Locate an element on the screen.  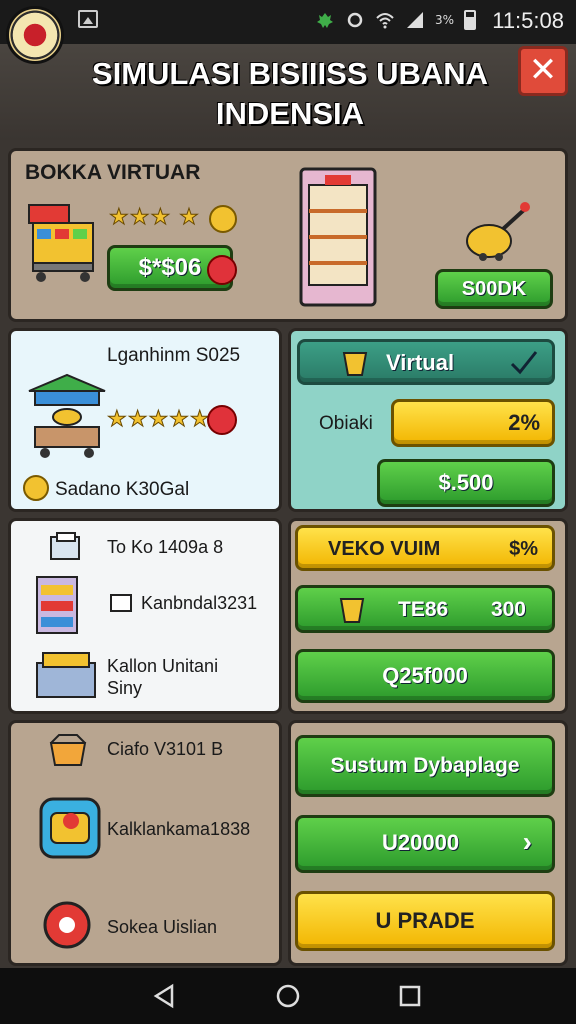
inventory-item-2: Kanbndal3231 is located at coordinates (199, 603).